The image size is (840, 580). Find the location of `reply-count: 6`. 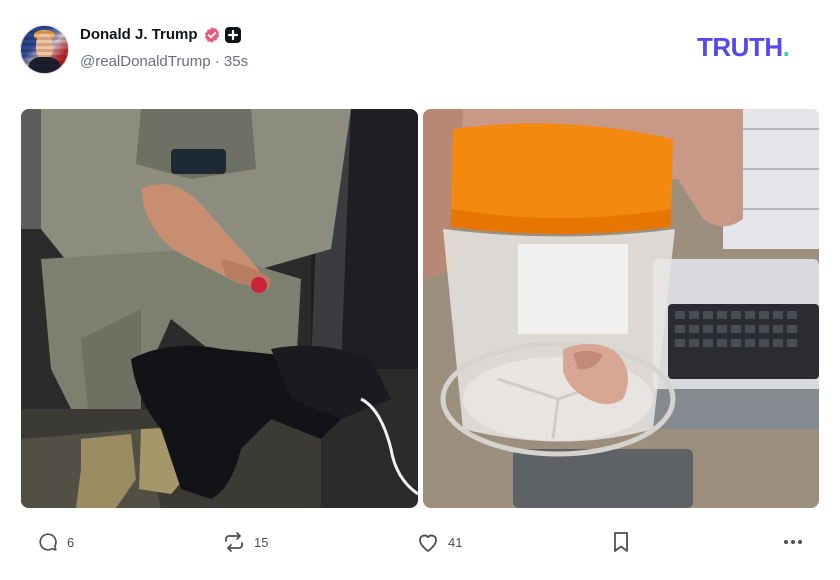

reply-count: 6 is located at coordinates (71, 542).